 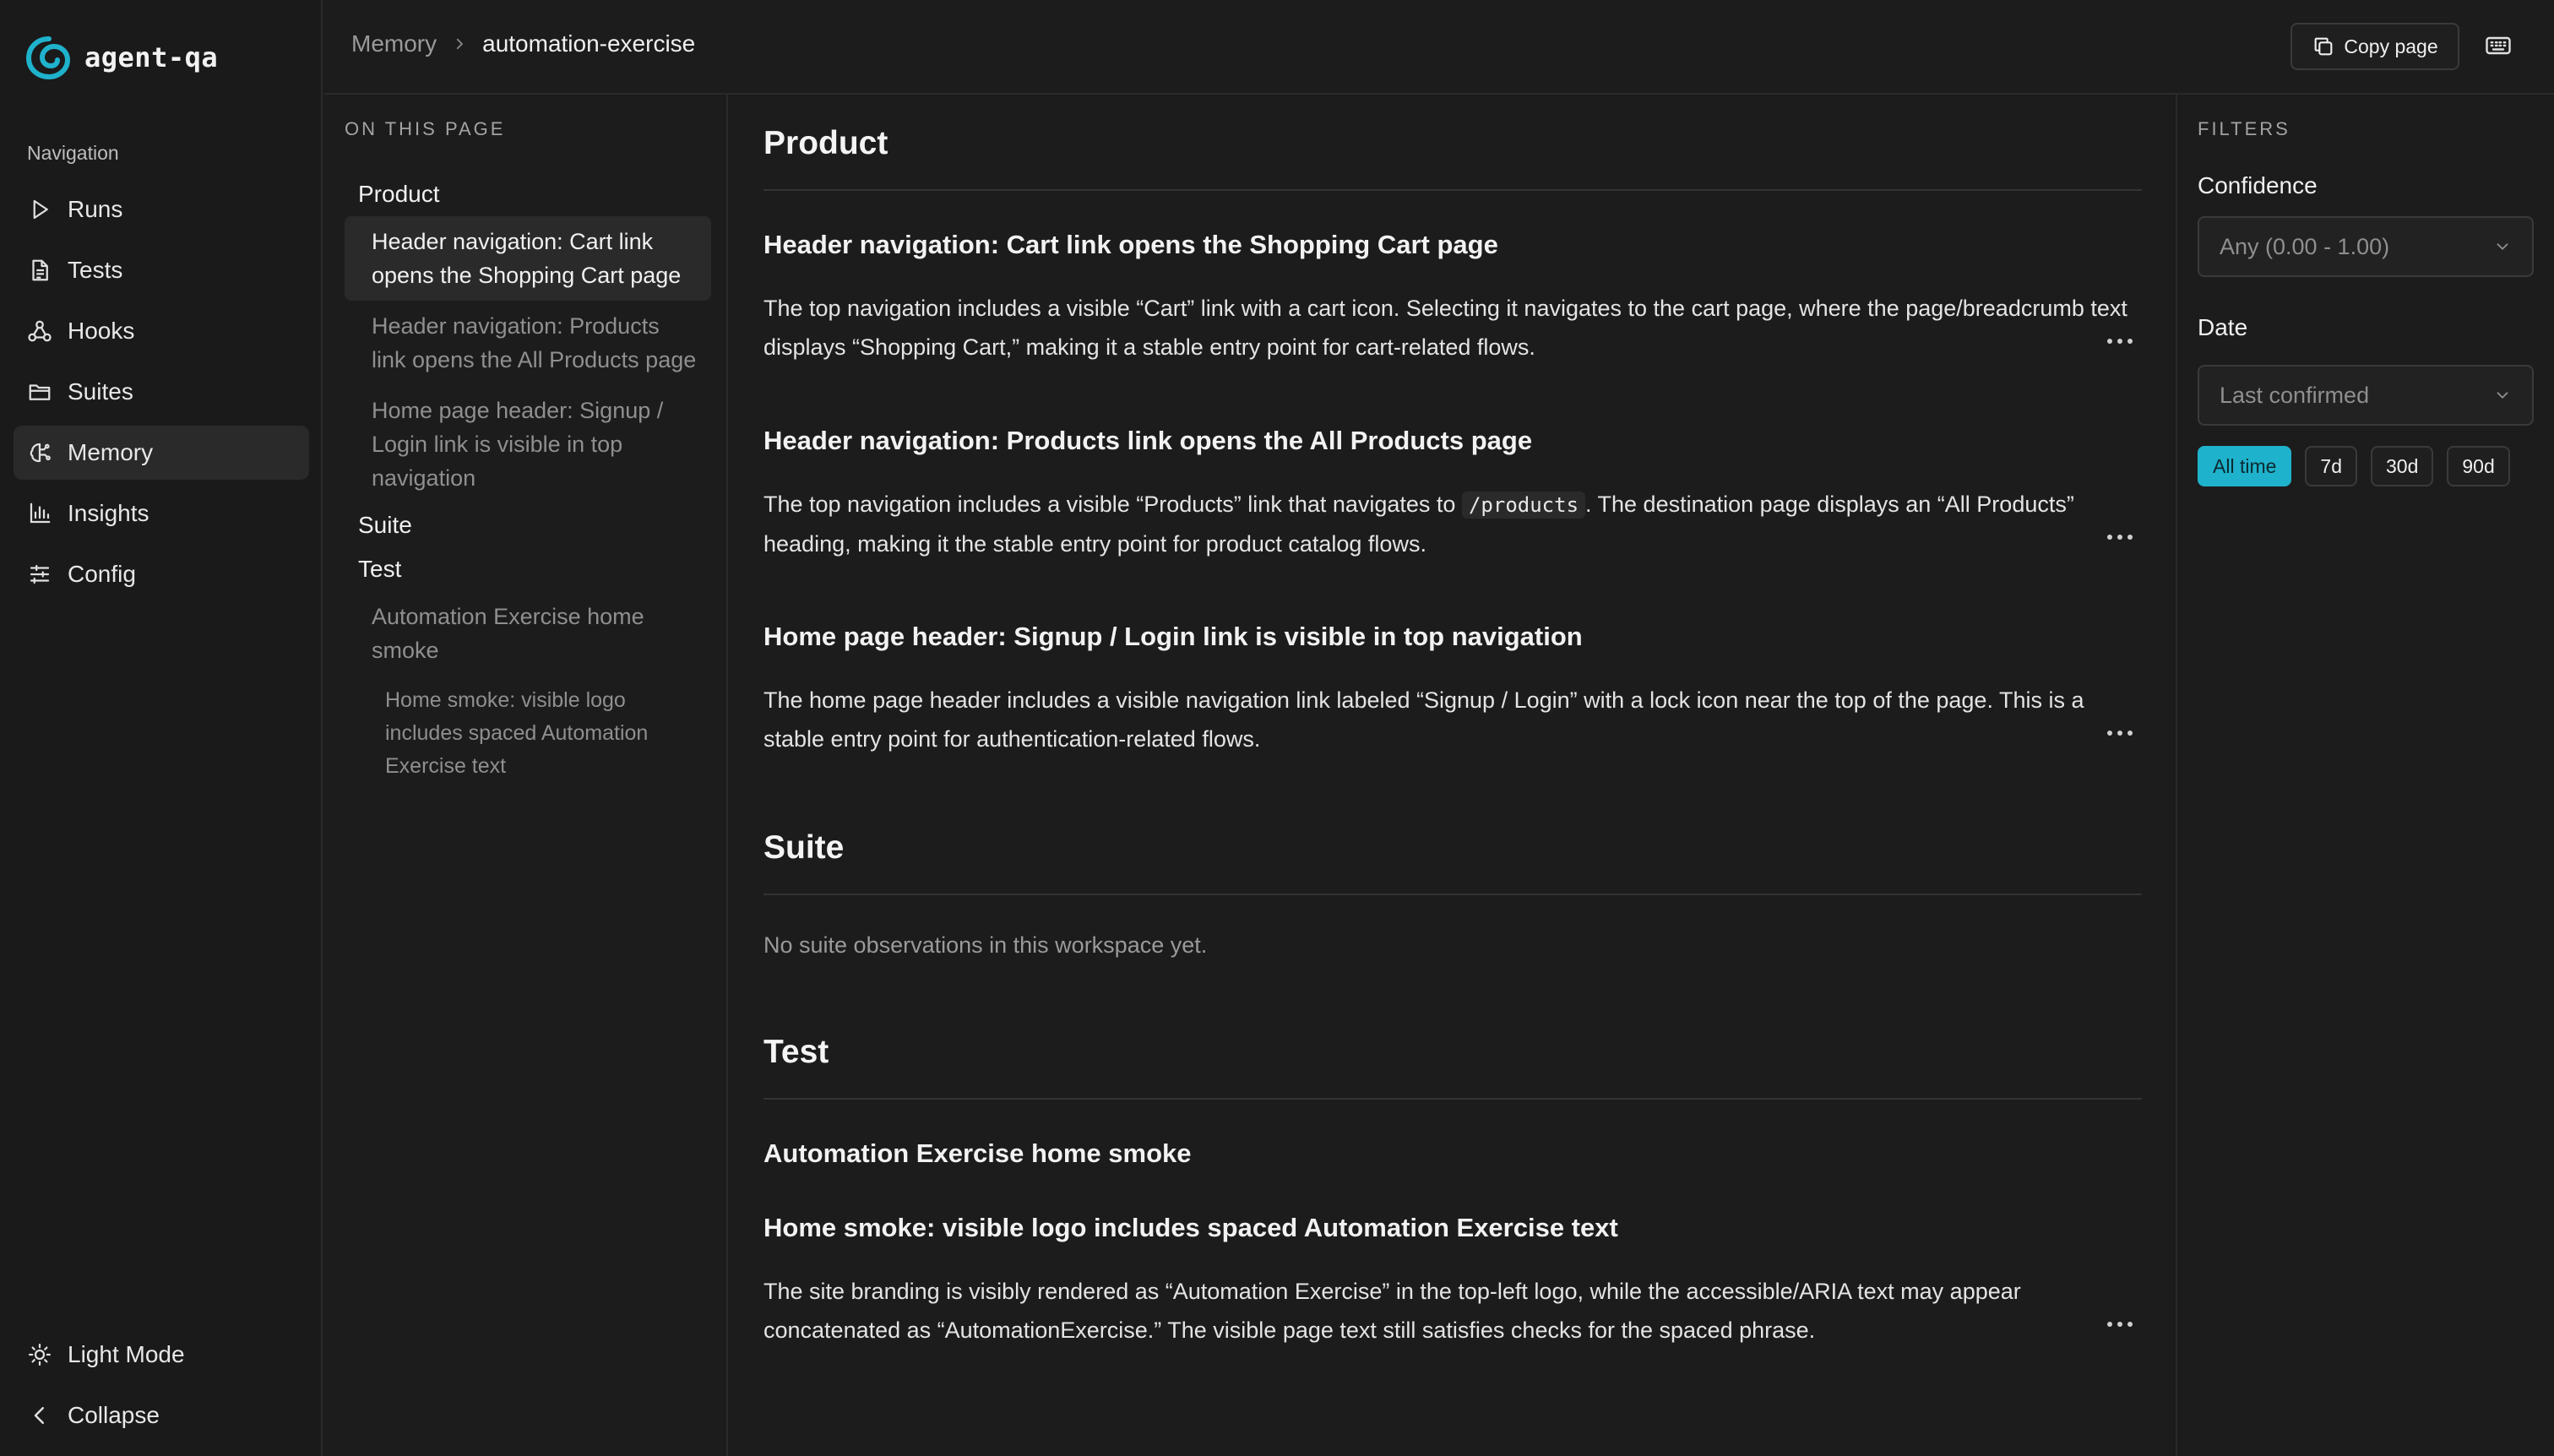 I want to click on nav-item-suites: Suites, so click(x=161, y=392).